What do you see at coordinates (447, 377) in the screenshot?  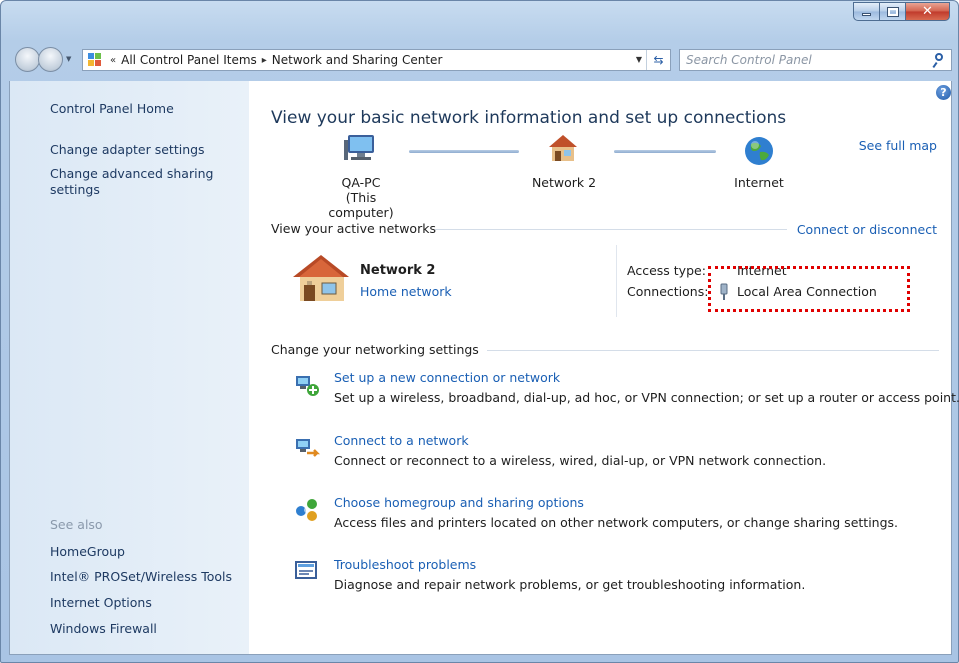 I see `setup-new-connection-link: Set up a new connection or network` at bounding box center [447, 377].